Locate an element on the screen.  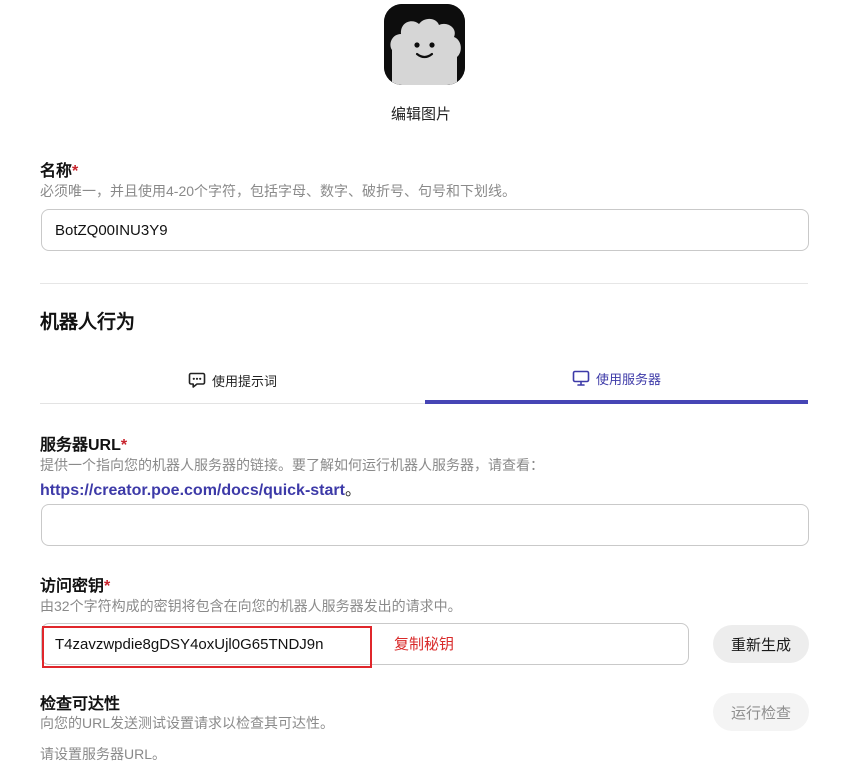
name-input: BotZQ00INU3Y9 is located at coordinates (425, 230).